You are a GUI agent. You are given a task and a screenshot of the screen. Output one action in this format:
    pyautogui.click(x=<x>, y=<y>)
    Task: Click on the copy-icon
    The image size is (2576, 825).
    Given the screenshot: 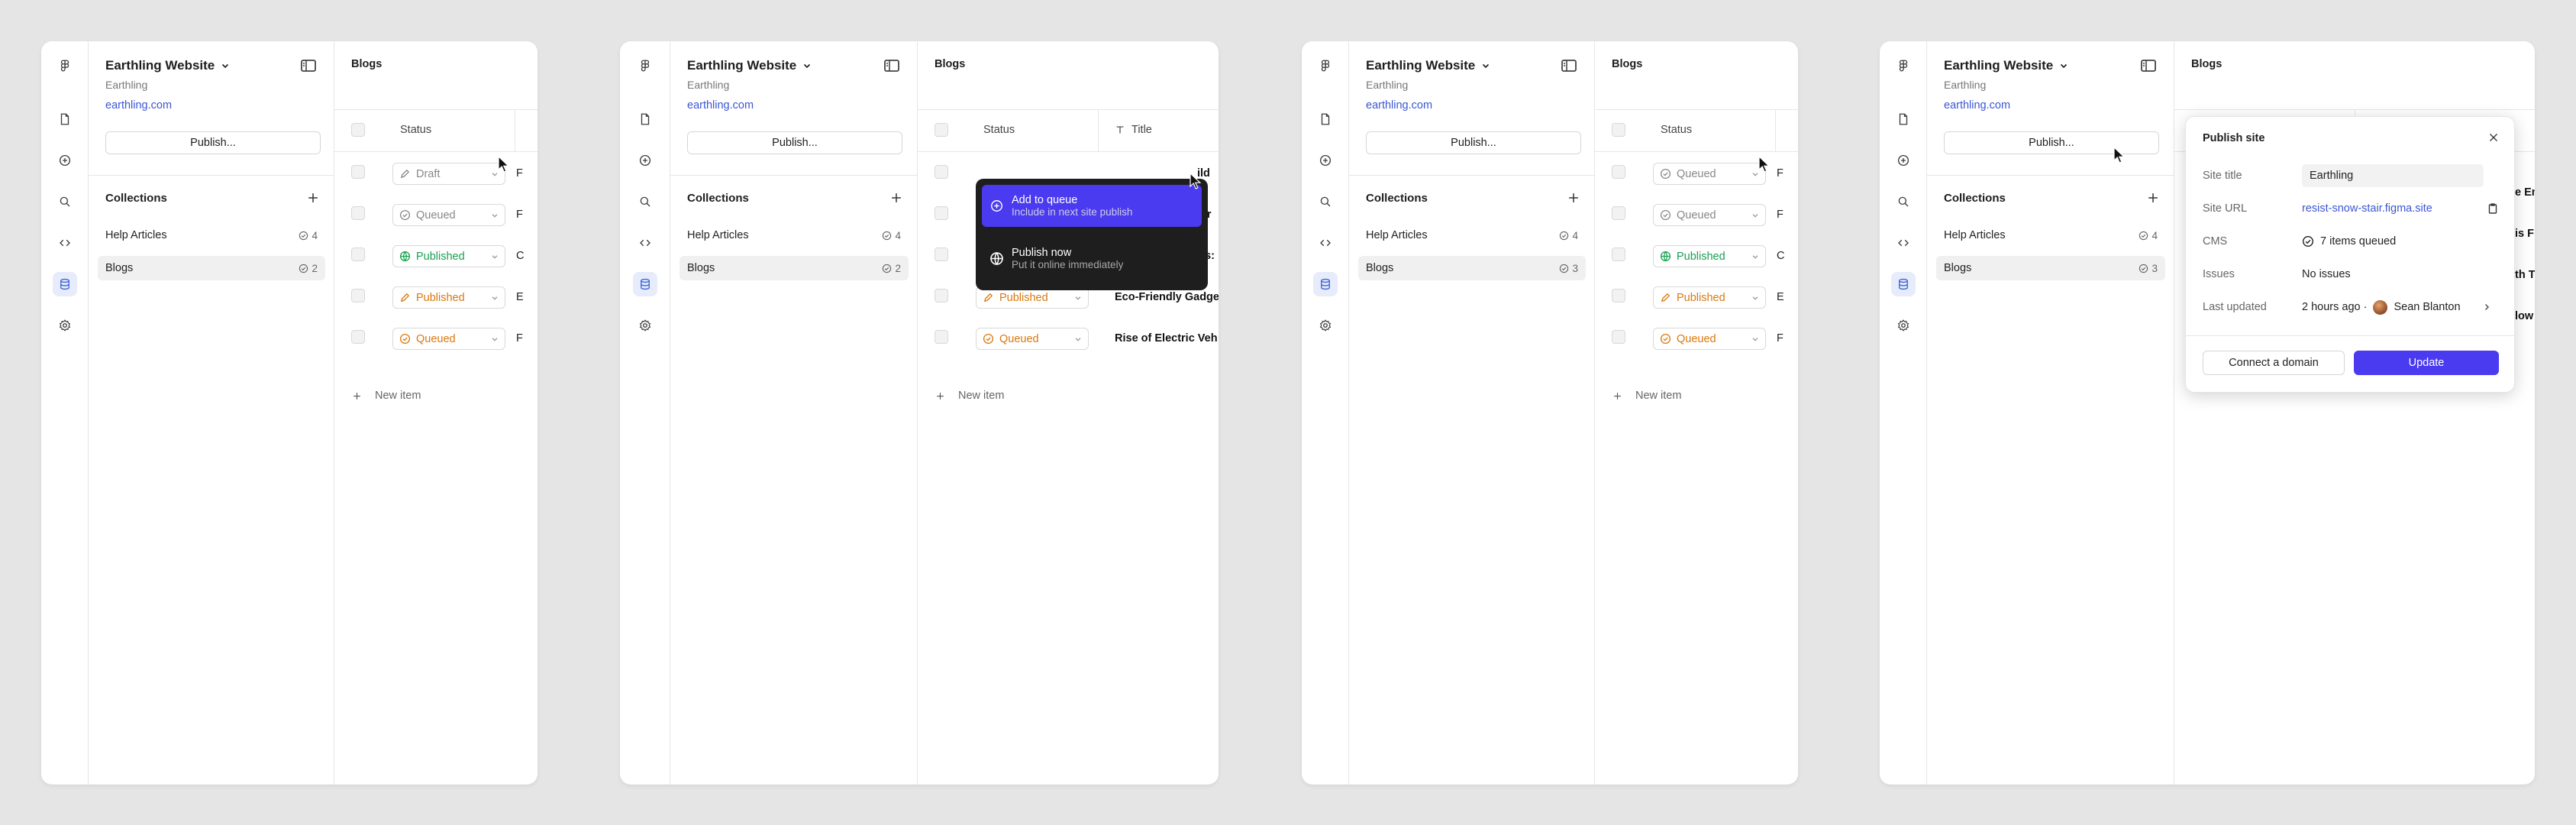 What is the action you would take?
    pyautogui.click(x=2493, y=208)
    